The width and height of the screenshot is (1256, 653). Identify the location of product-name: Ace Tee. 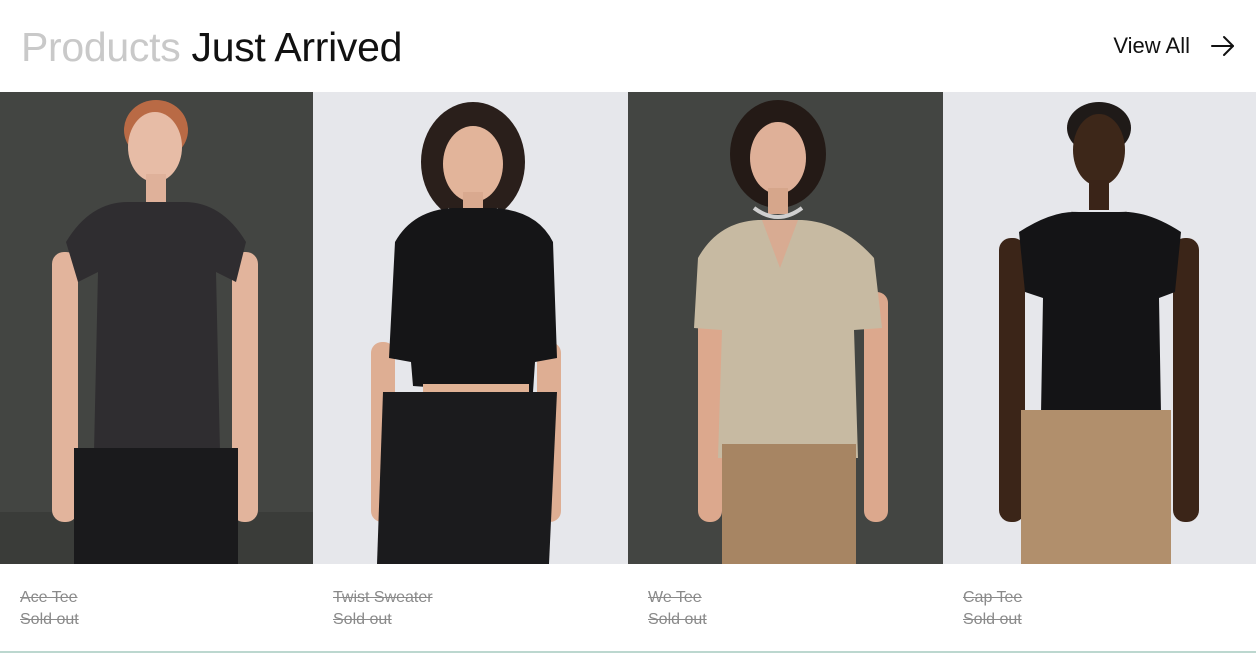
(49, 598).